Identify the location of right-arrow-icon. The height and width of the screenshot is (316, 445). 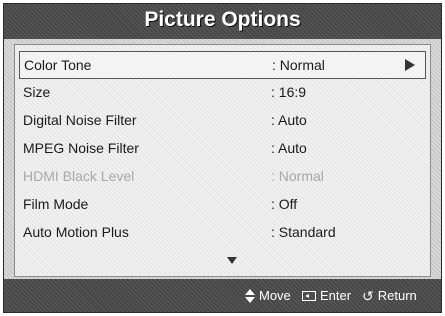
(410, 65).